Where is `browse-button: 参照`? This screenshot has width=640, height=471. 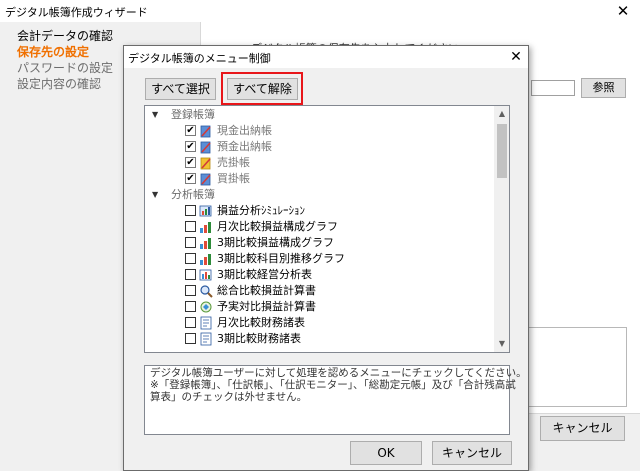 browse-button: 参照 is located at coordinates (603, 88).